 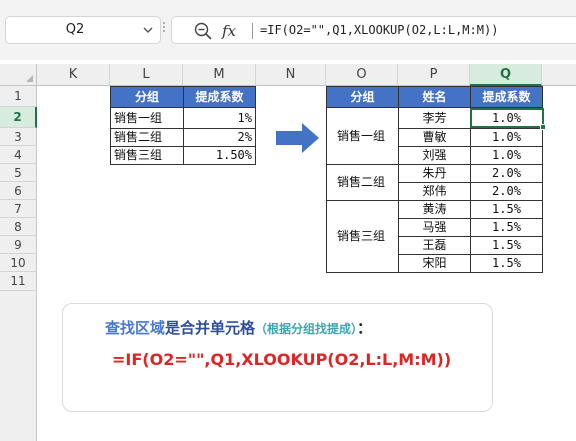 I want to click on merged-group-cell: 销售二组, so click(x=362, y=182).